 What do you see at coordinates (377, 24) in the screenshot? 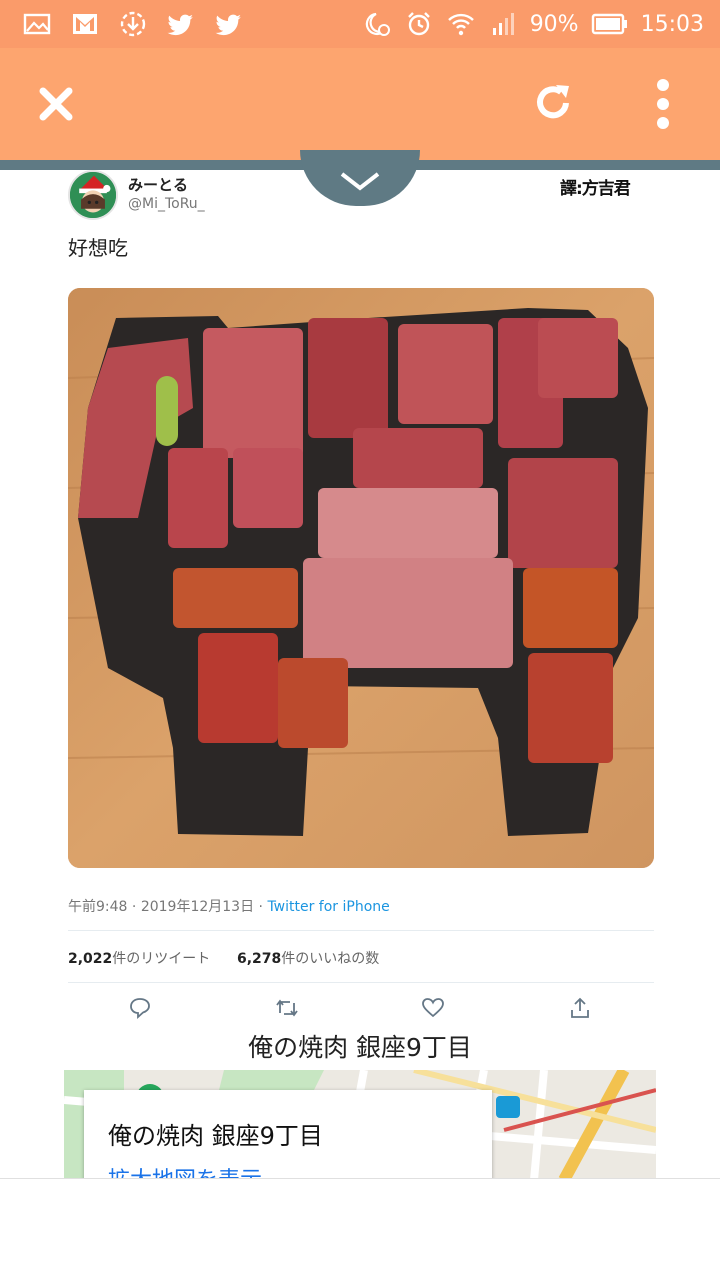
I see `night-alarm-icon` at bounding box center [377, 24].